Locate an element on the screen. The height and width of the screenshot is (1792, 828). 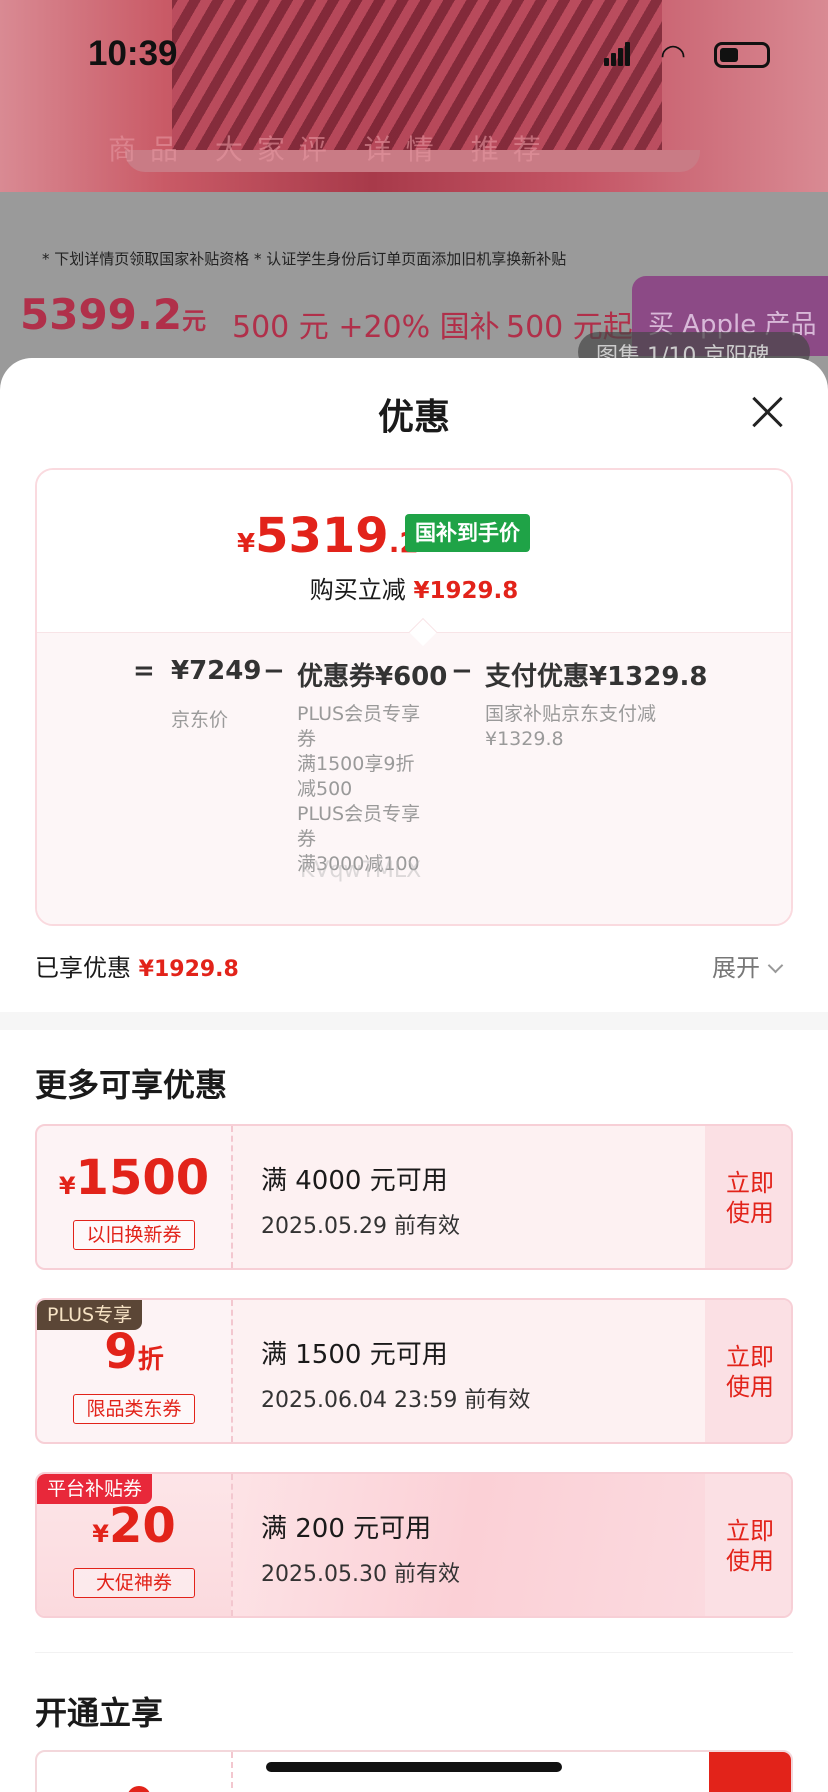
coupon-discount: 优惠券¥600 is located at coordinates (372, 677).